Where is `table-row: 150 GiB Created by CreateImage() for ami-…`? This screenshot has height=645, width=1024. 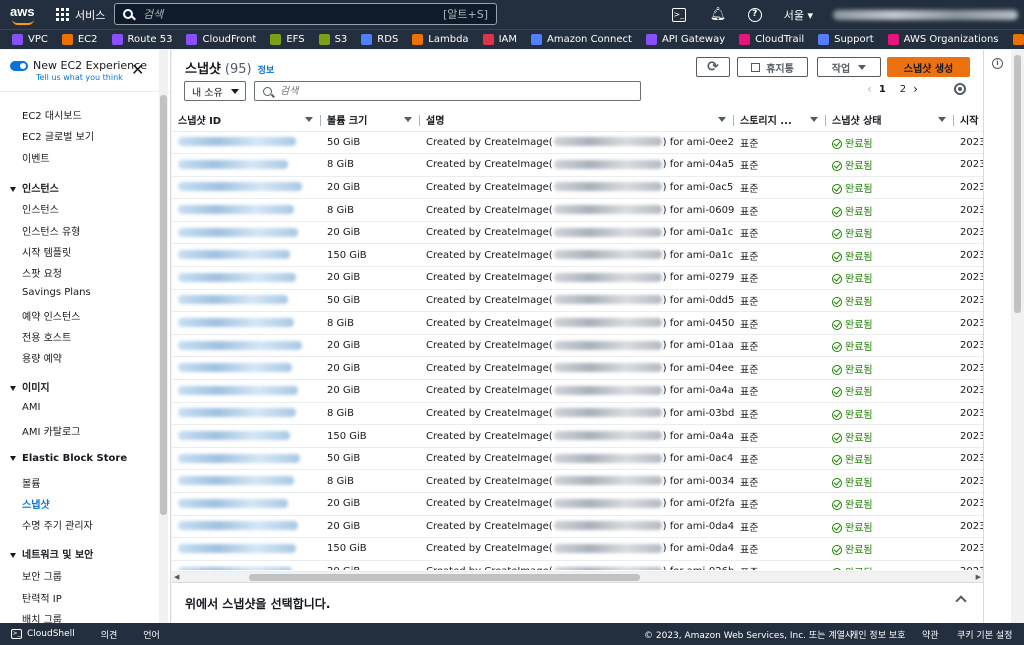 table-row: 150 GiB Created by CreateImage() for ami-… is located at coordinates (577, 255).